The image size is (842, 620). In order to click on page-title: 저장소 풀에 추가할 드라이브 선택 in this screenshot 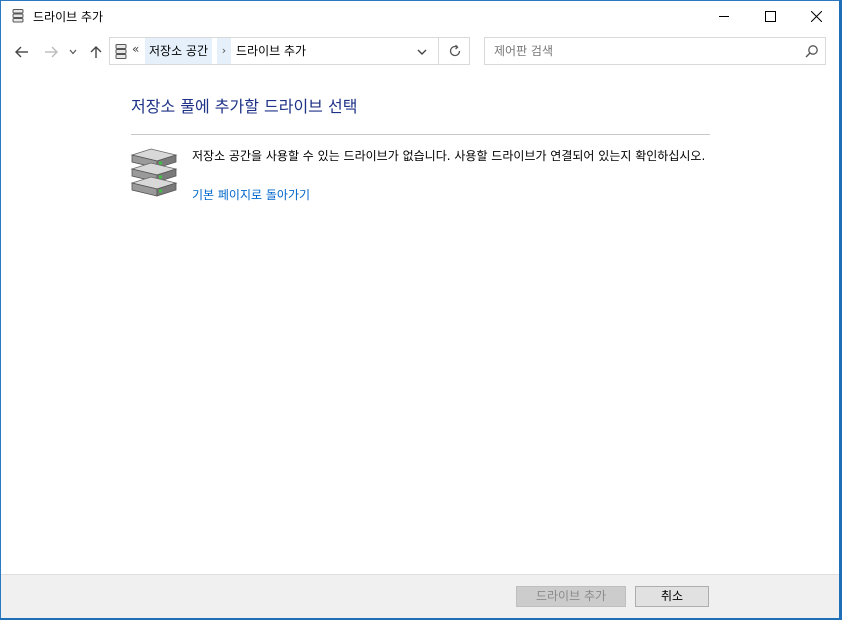, I will do `click(244, 106)`.